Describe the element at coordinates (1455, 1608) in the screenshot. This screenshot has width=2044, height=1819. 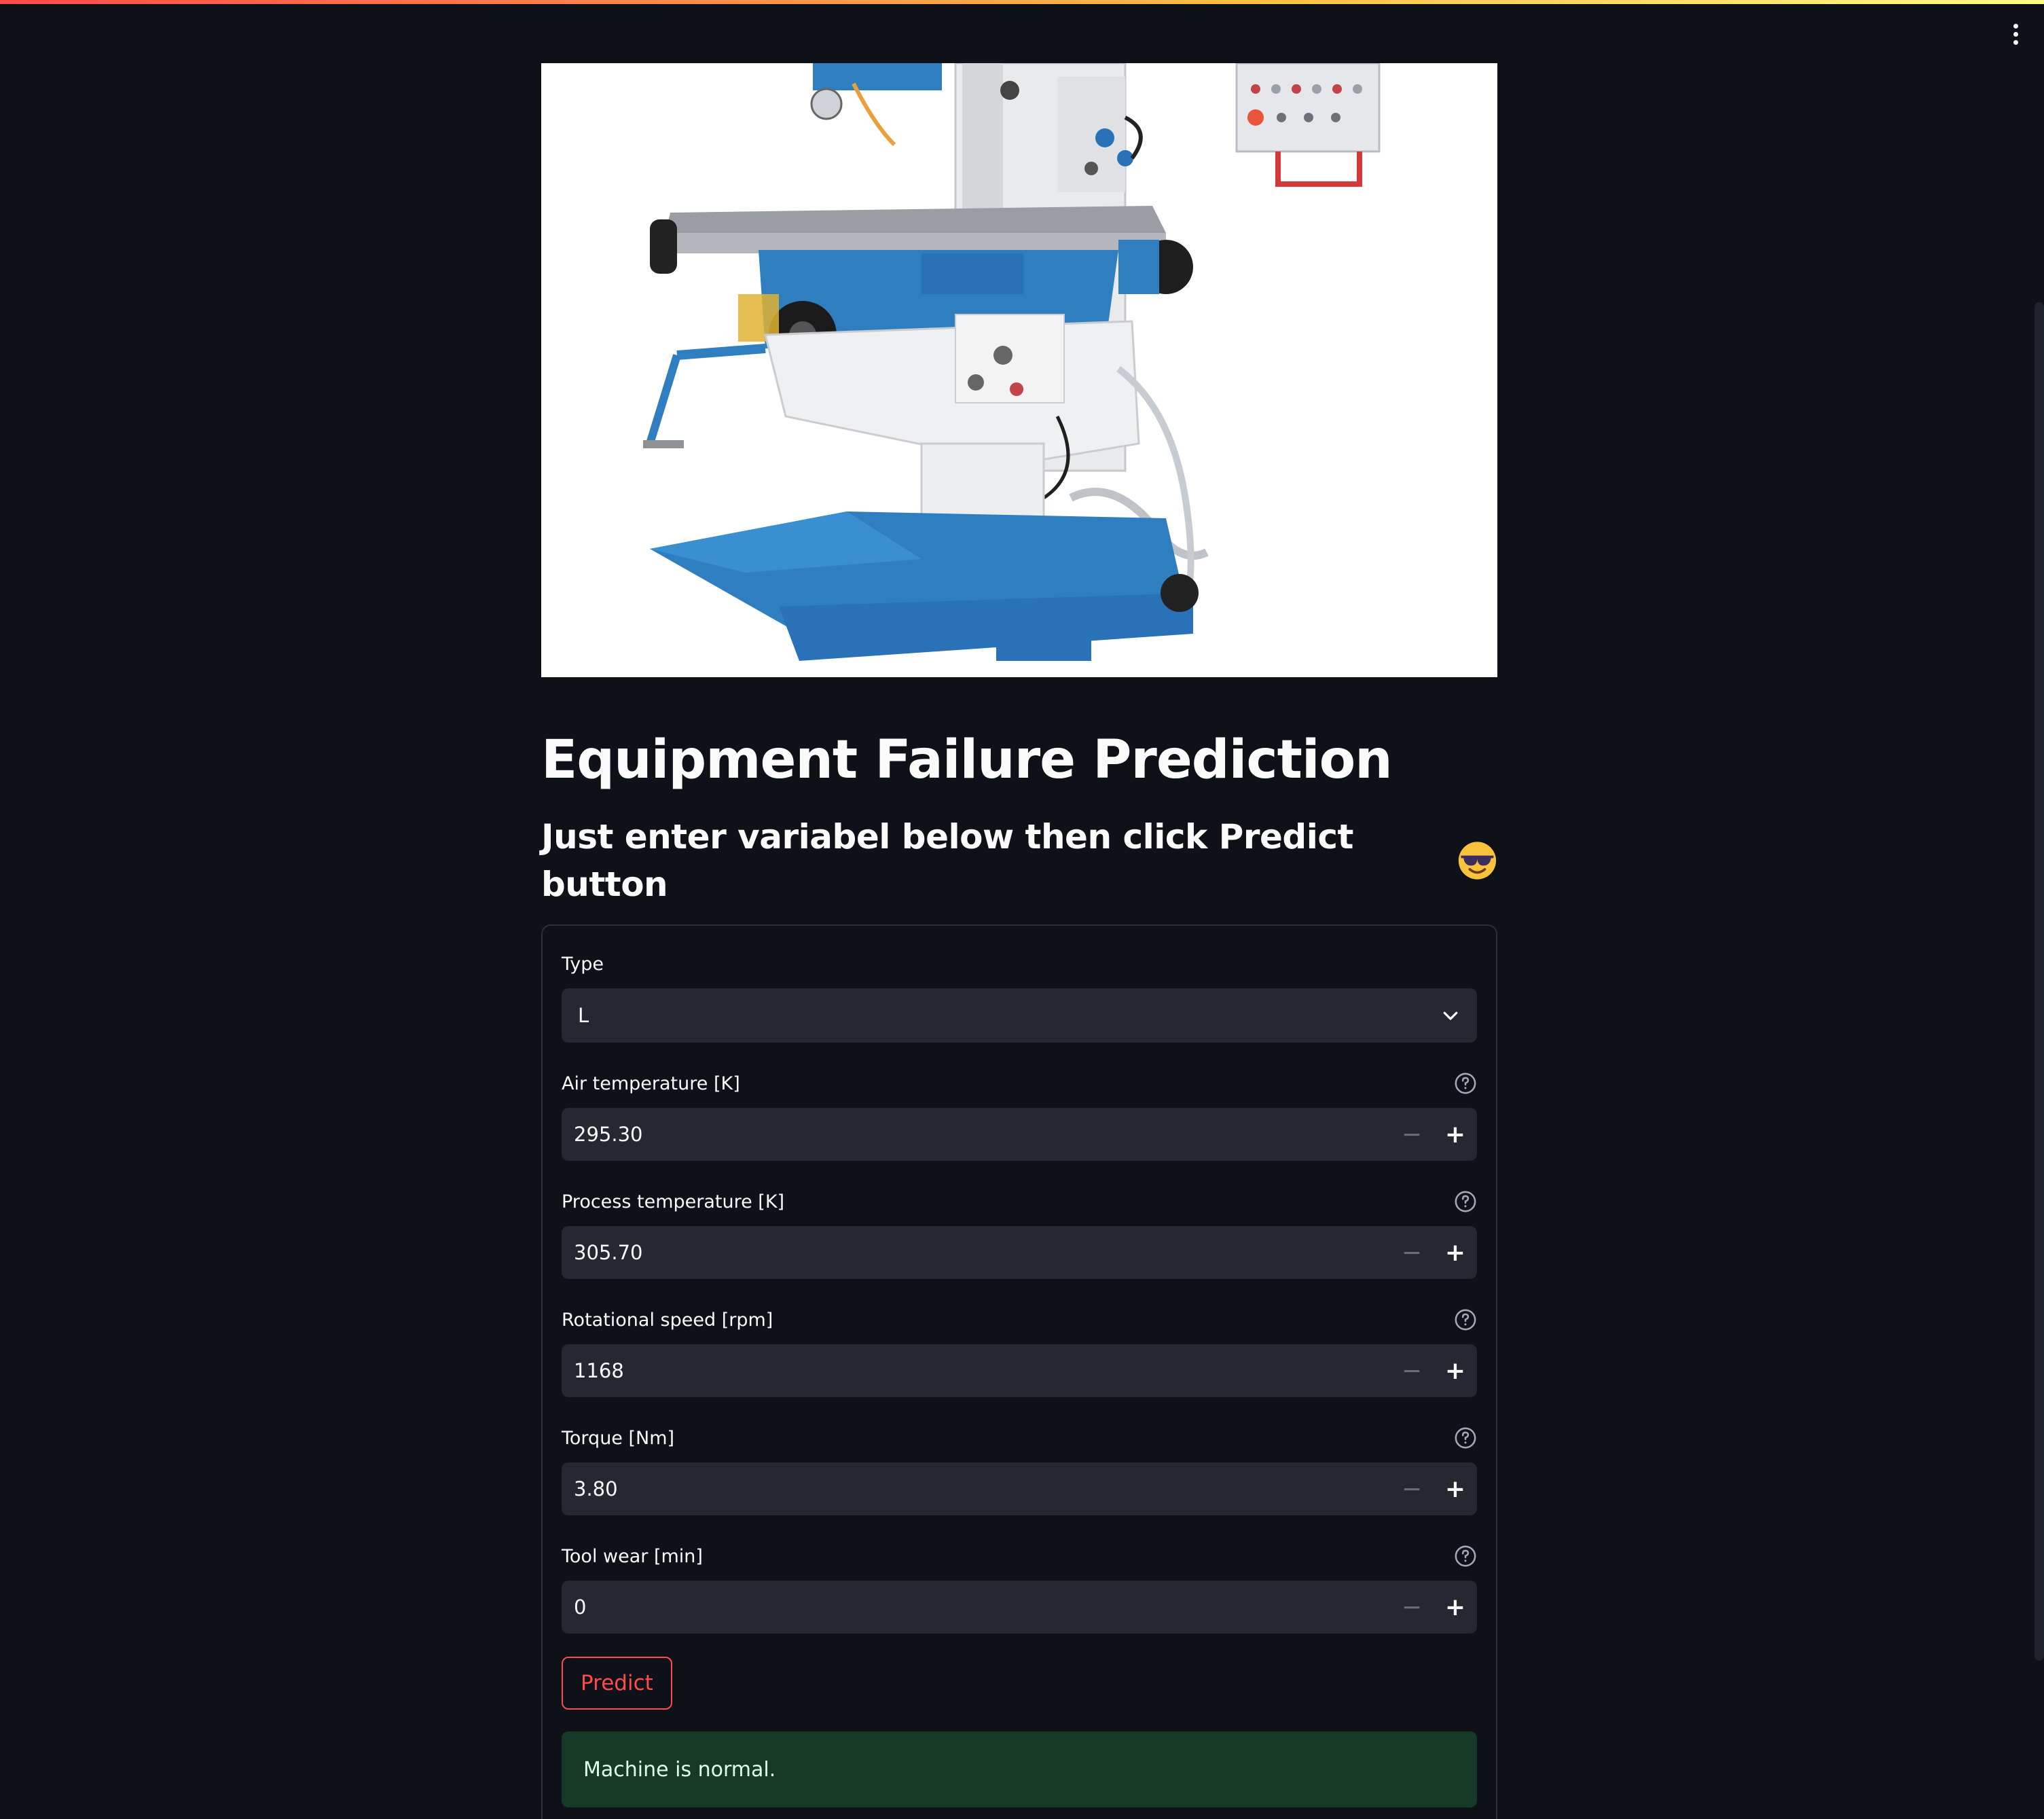
I see `tool-wear-increment-button: +` at that location.